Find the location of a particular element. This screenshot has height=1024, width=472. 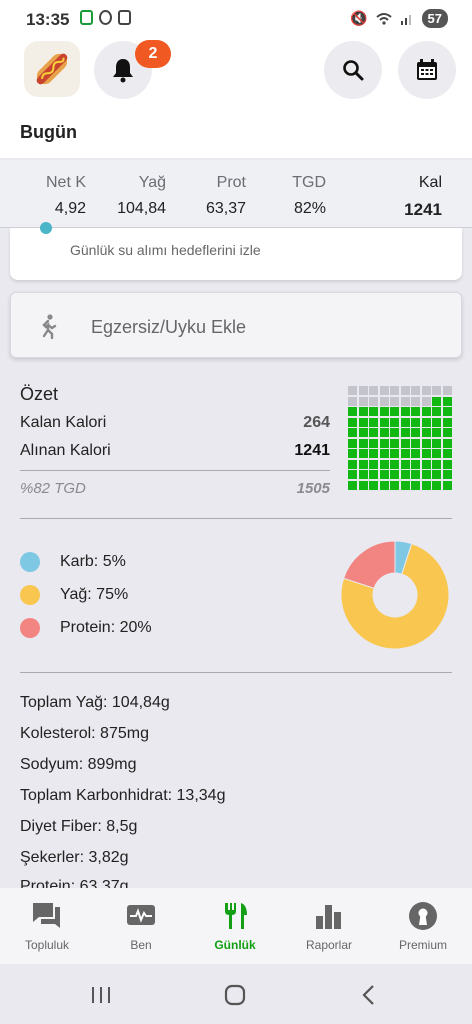

remaining-calories-row: Kalan Kalori 264 is located at coordinates (175, 423).